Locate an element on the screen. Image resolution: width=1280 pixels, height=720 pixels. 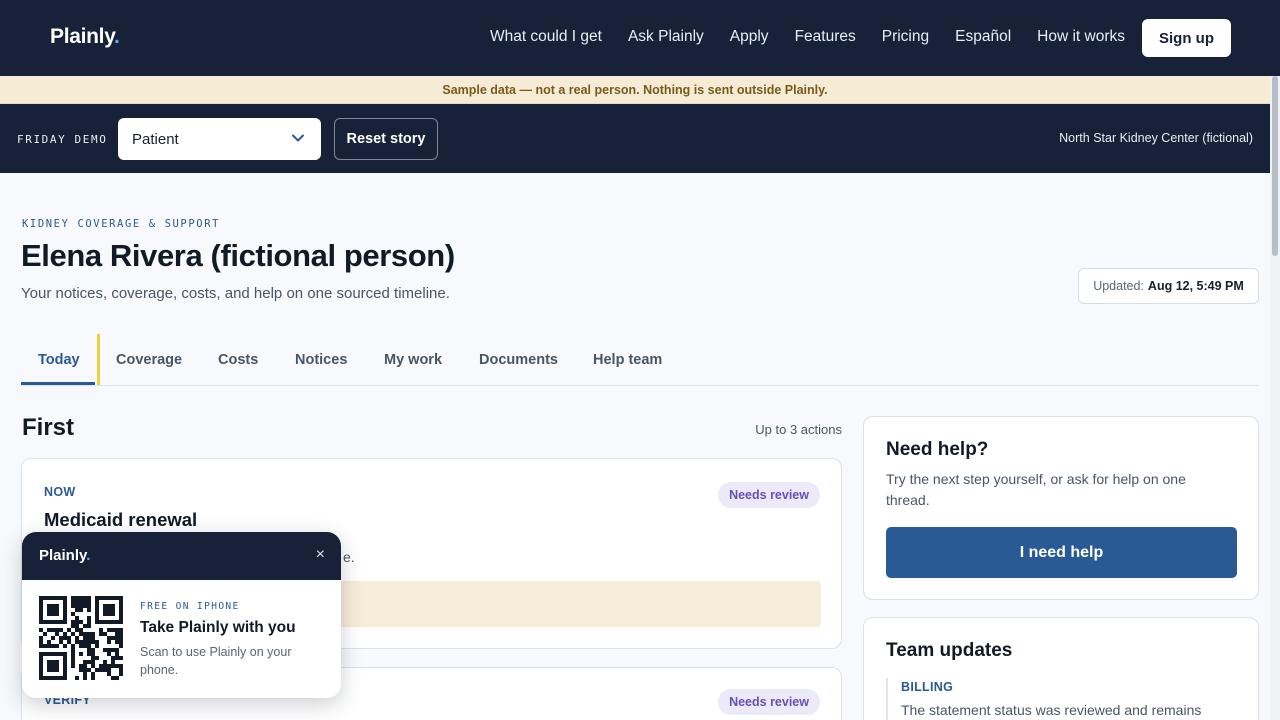
tab-focus-marker is located at coordinates (98, 359).